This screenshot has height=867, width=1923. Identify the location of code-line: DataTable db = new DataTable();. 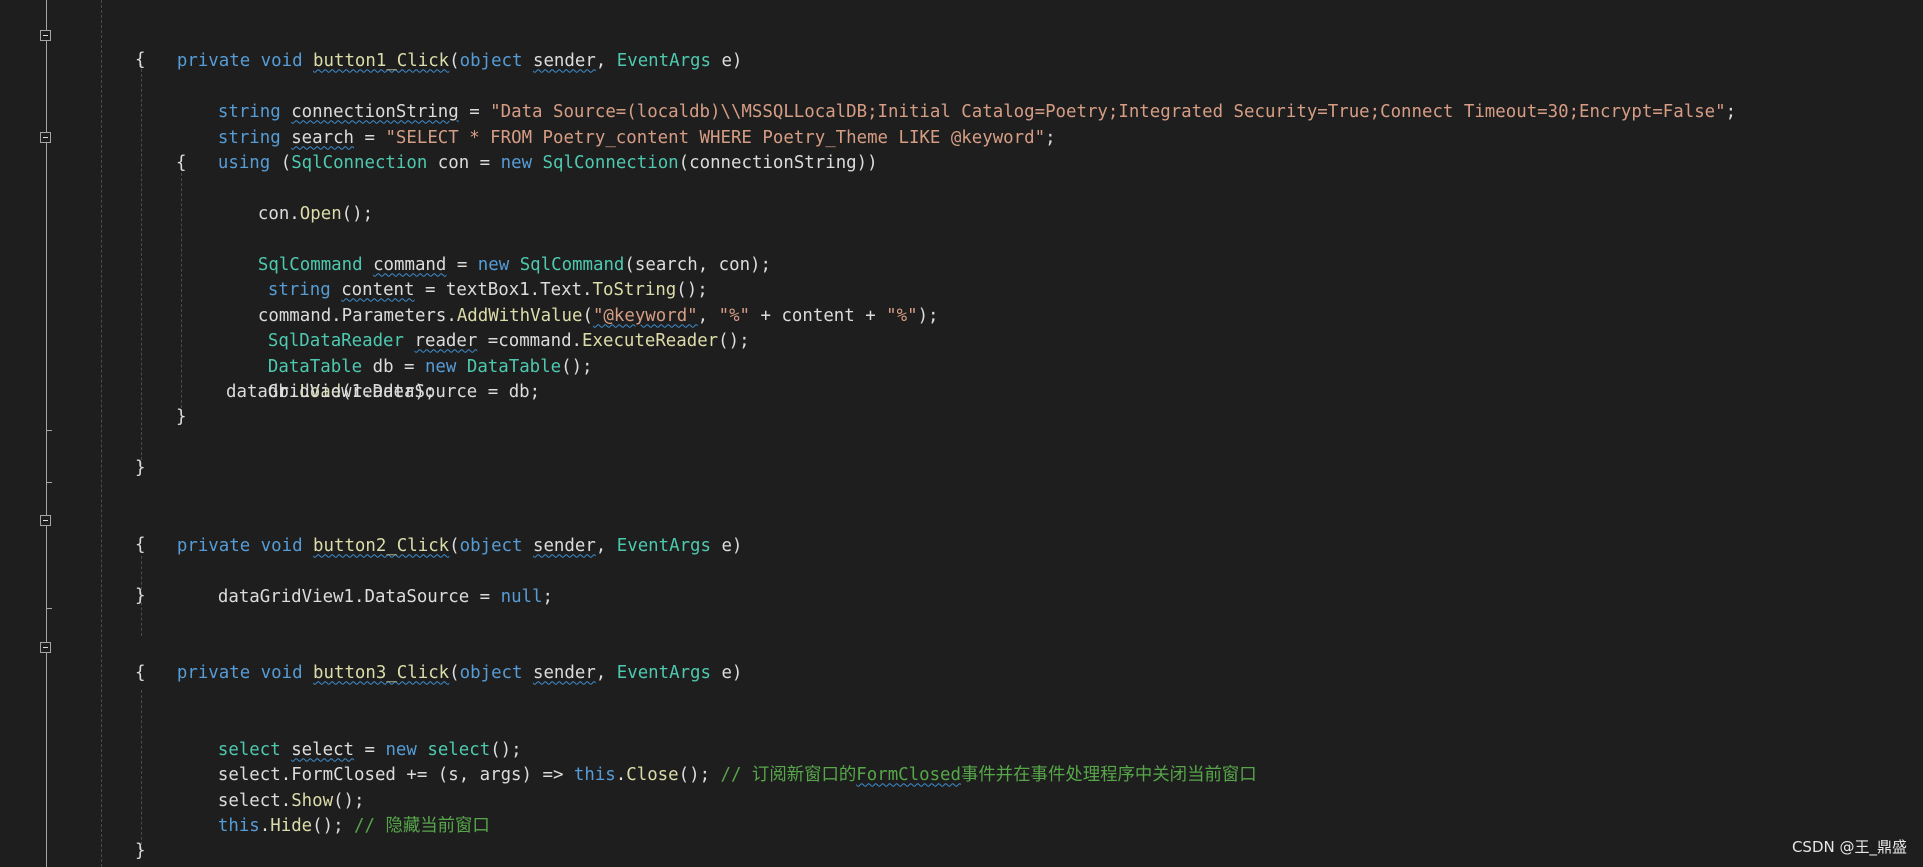
(409, 353).